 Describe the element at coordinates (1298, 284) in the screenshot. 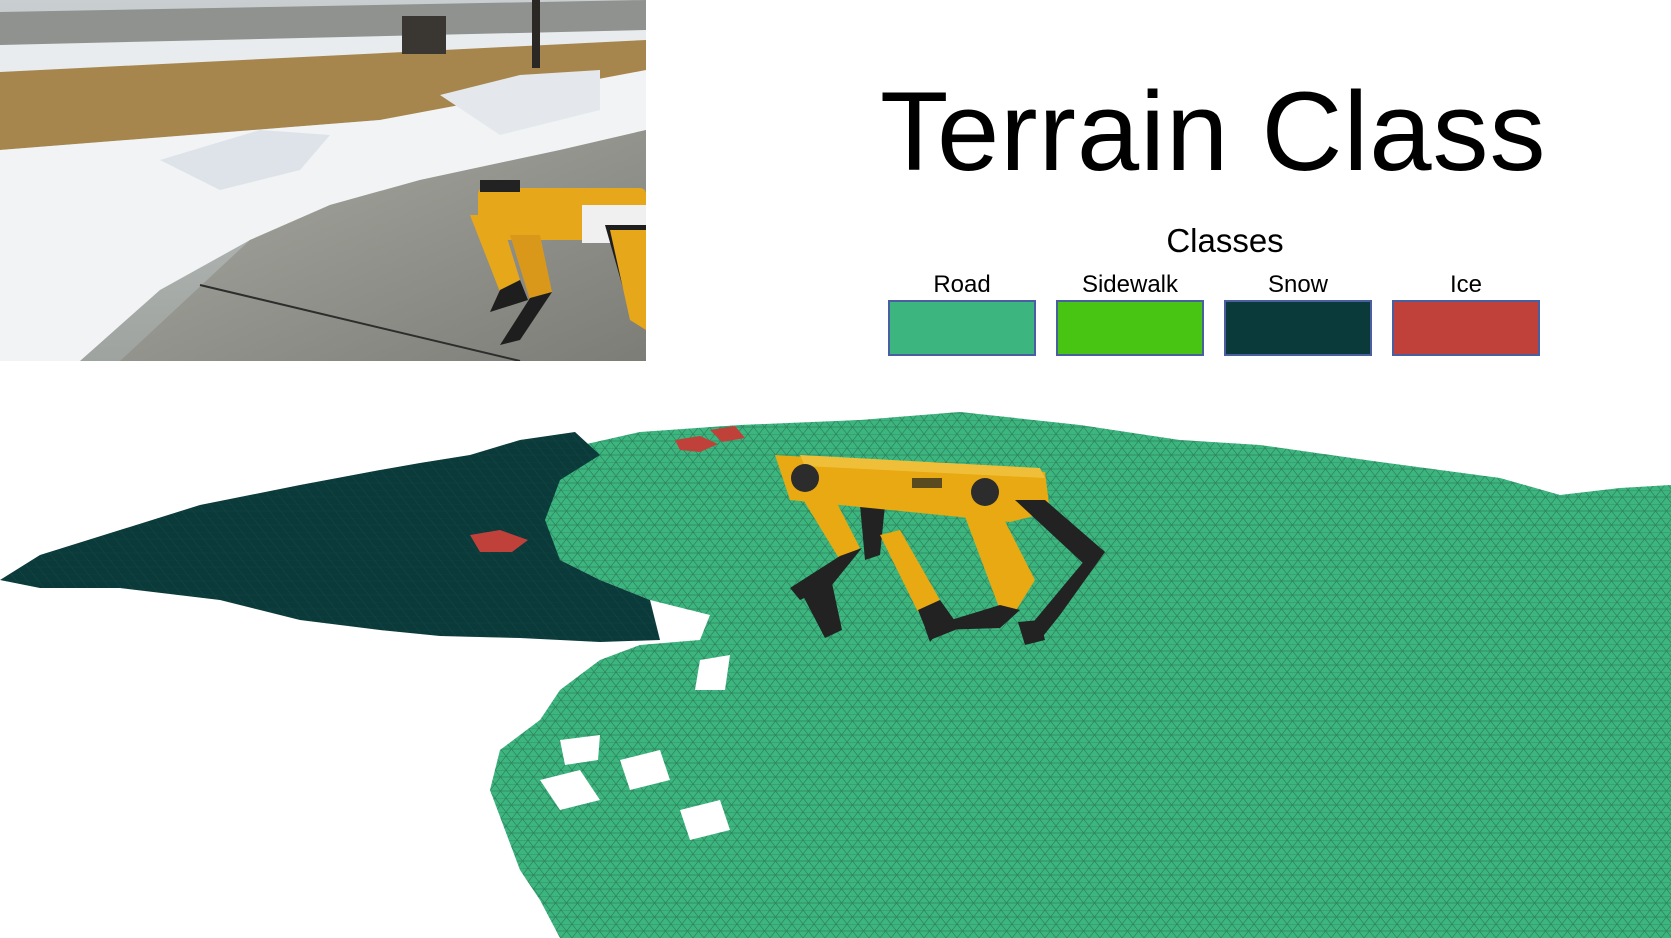

I see `legend-label: Snow` at that location.